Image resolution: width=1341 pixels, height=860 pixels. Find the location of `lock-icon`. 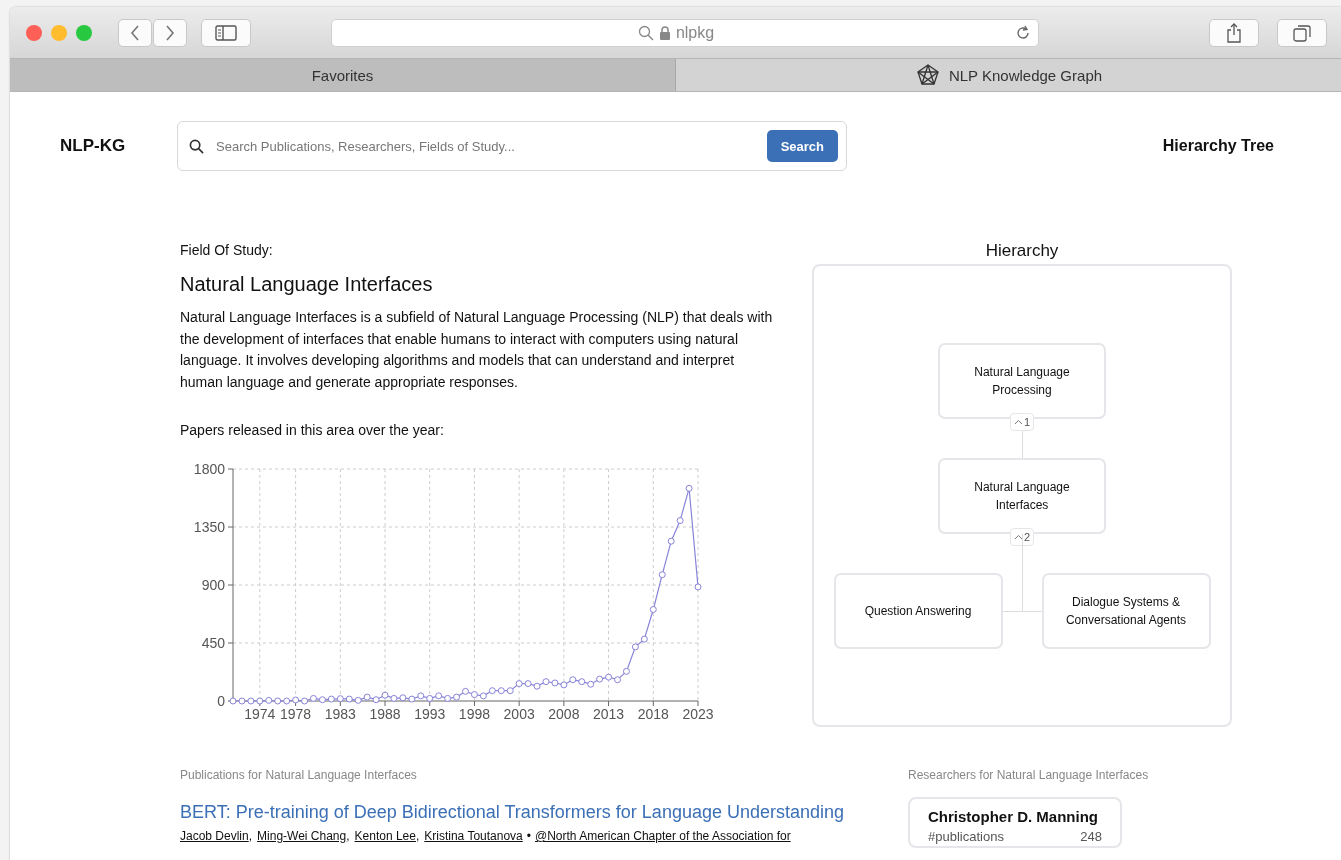

lock-icon is located at coordinates (664, 32).